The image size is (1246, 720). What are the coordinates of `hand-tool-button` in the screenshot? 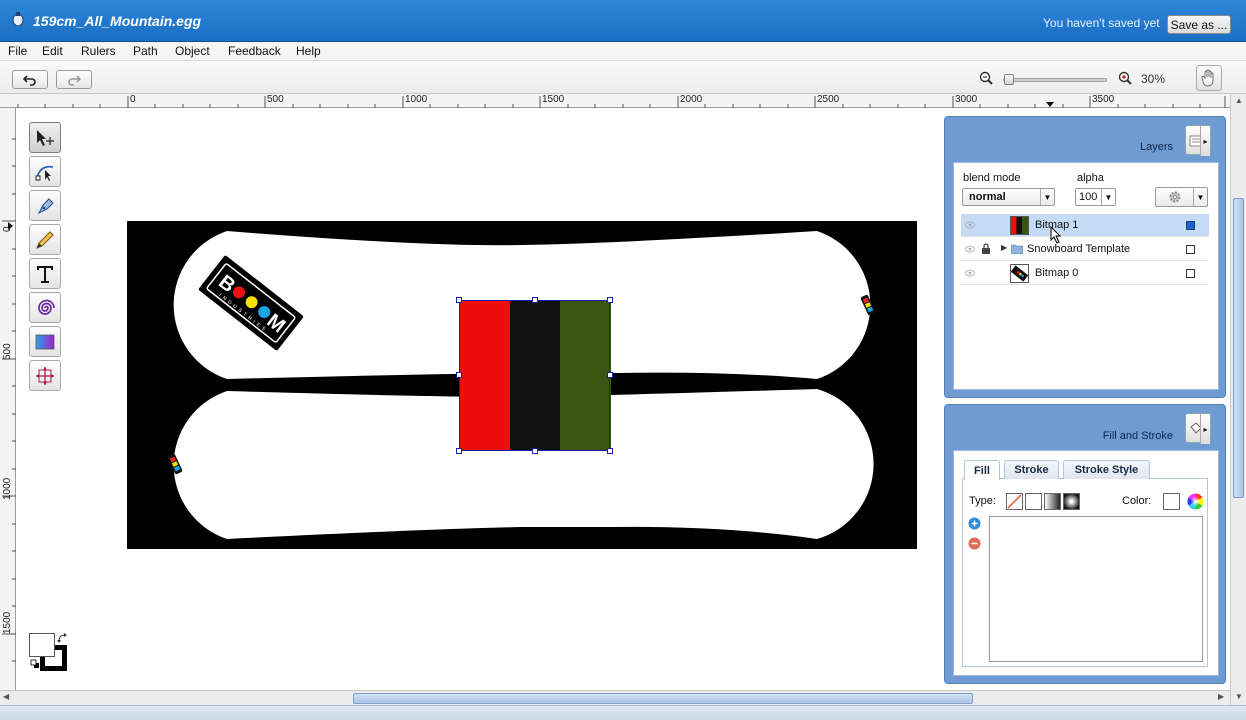 It's located at (1209, 78).